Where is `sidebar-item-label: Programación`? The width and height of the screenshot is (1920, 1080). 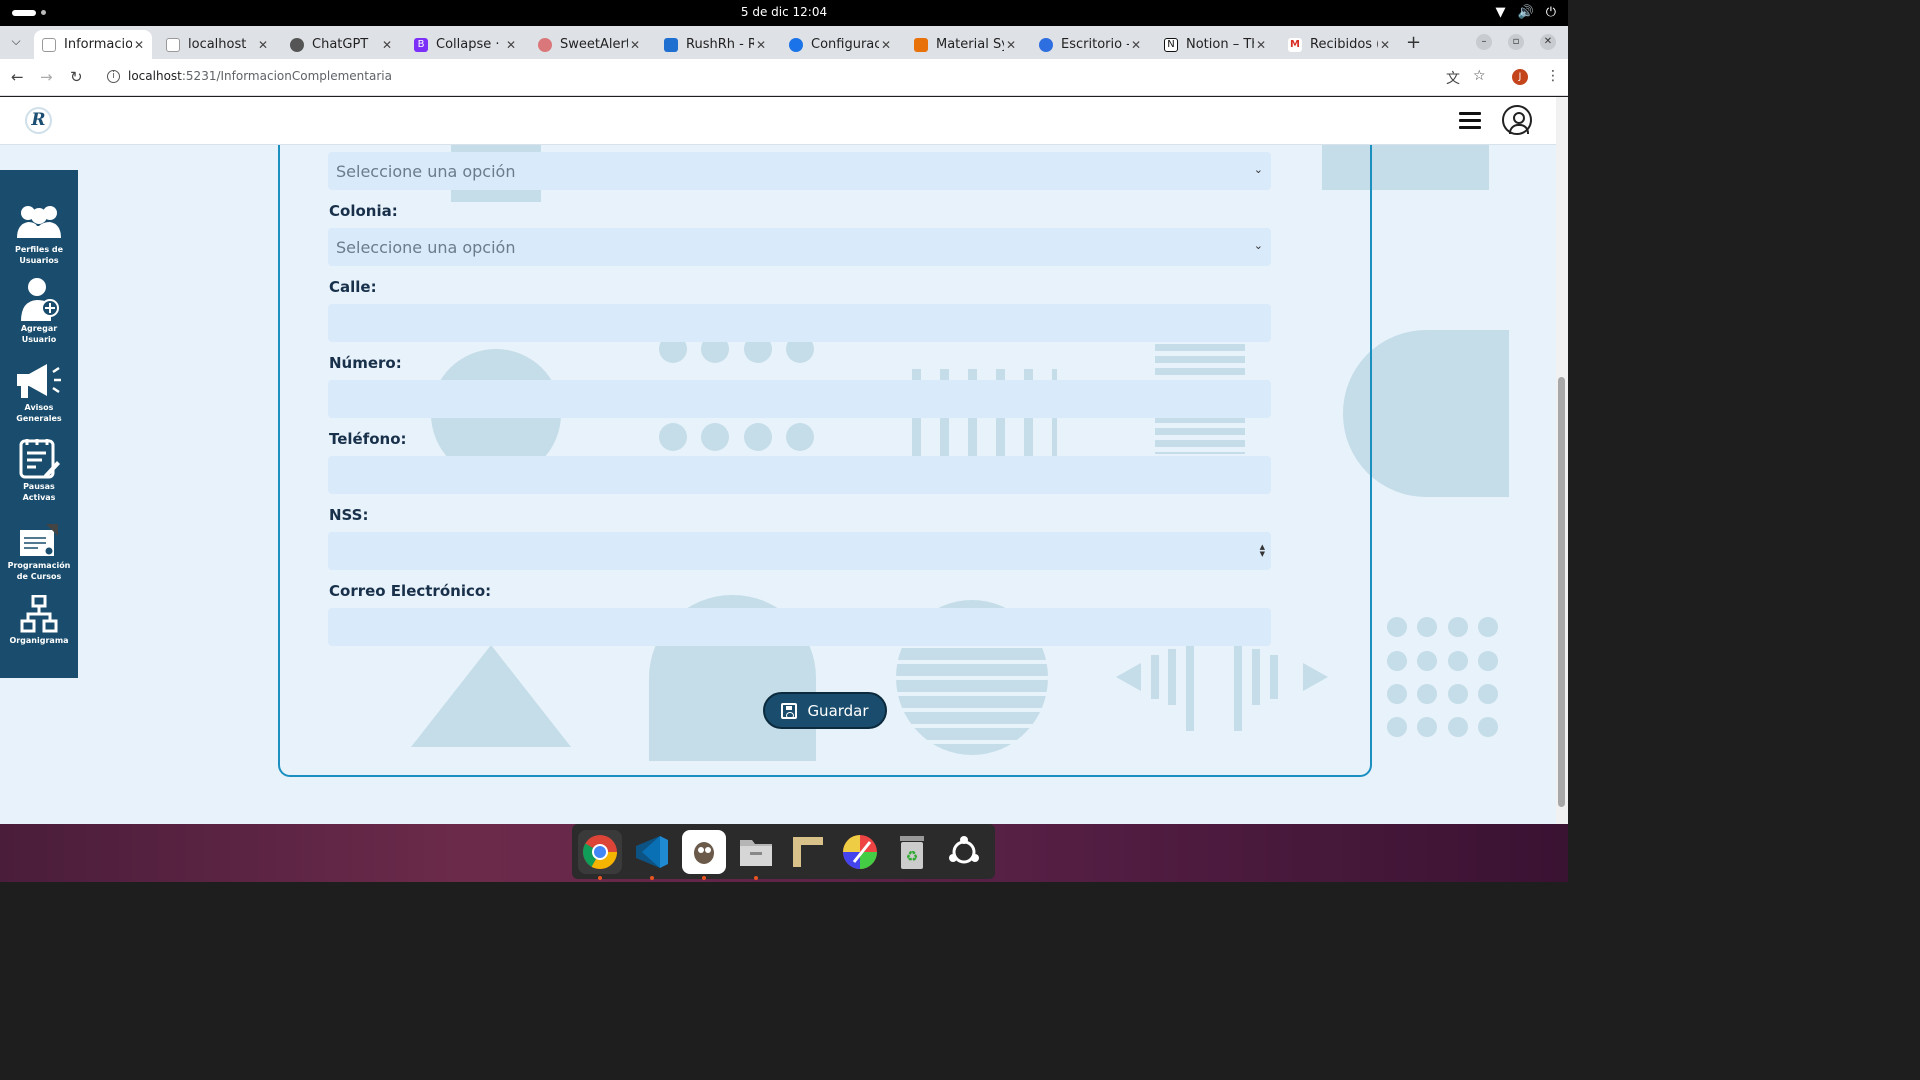 sidebar-item-label: Programación is located at coordinates (39, 565).